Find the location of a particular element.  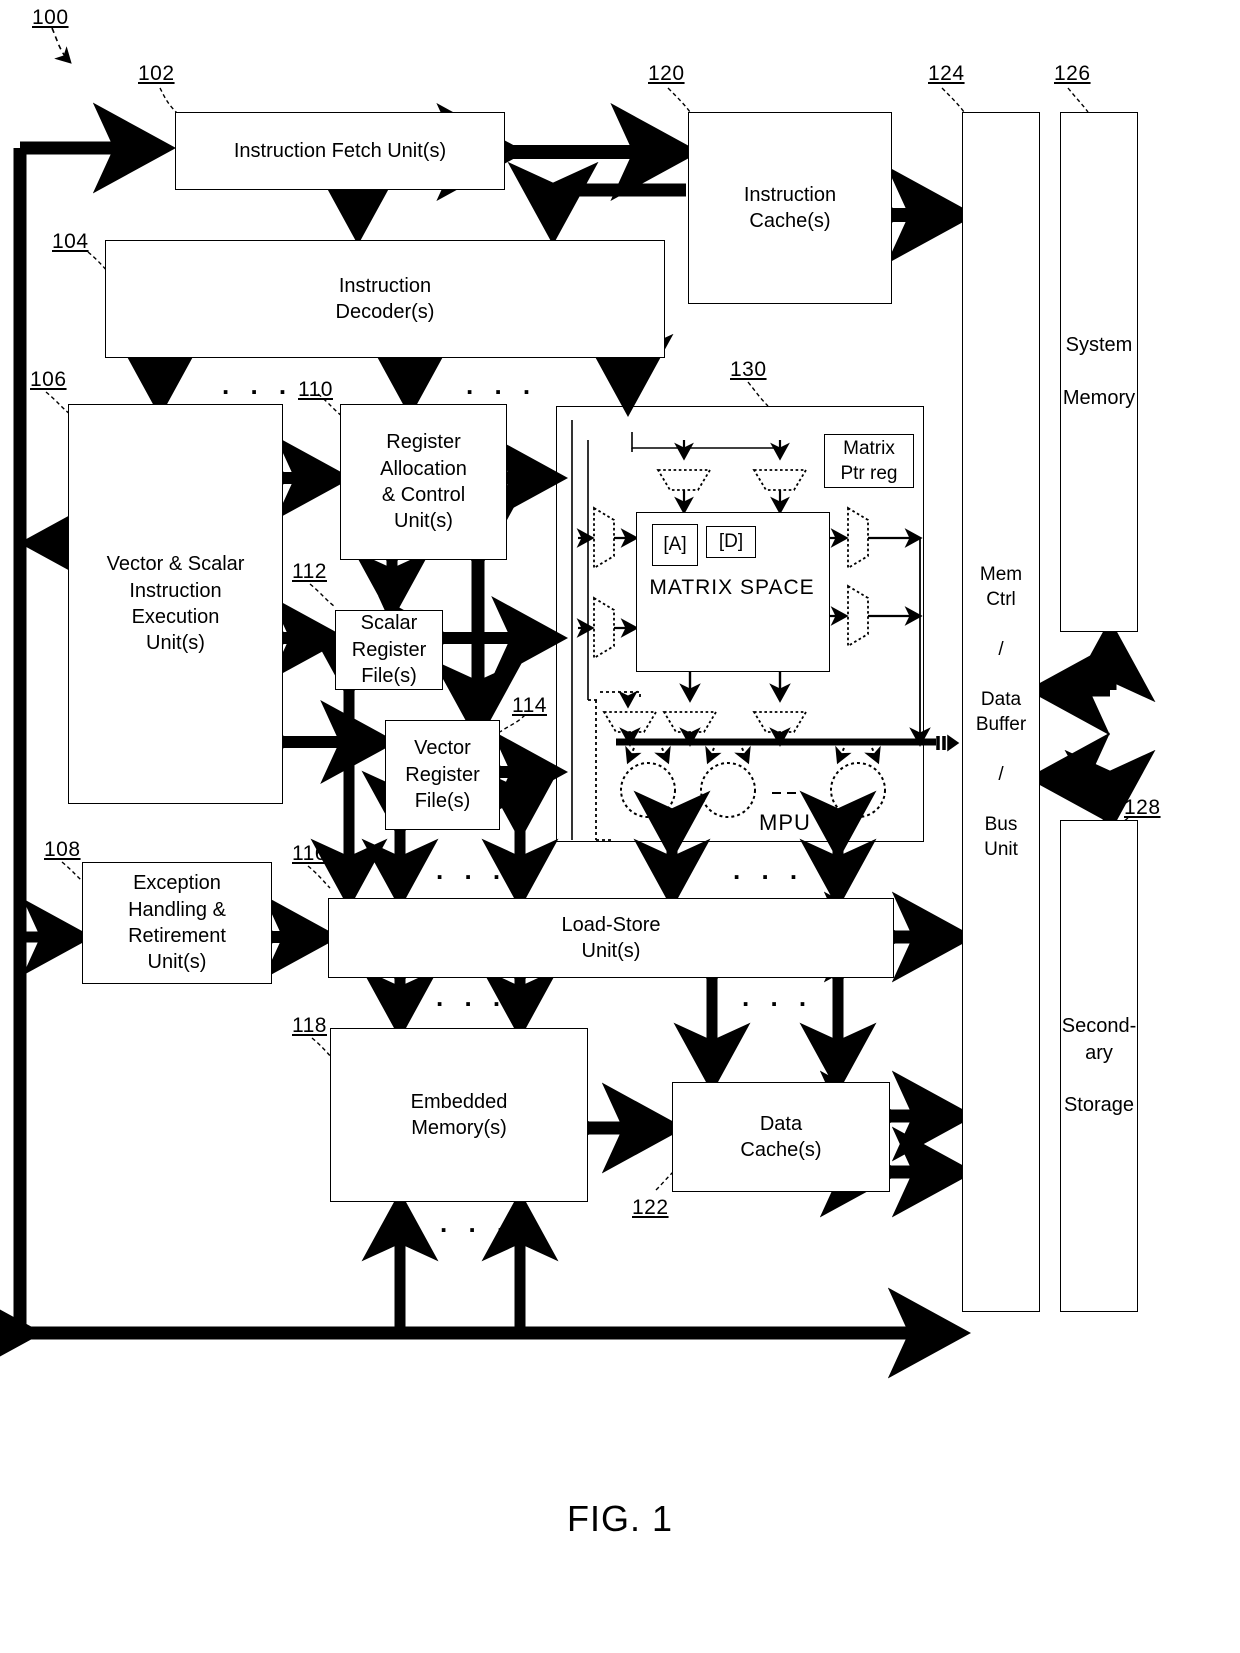

matrix-space-label: MATRIX SPACE is located at coordinates (732, 587).